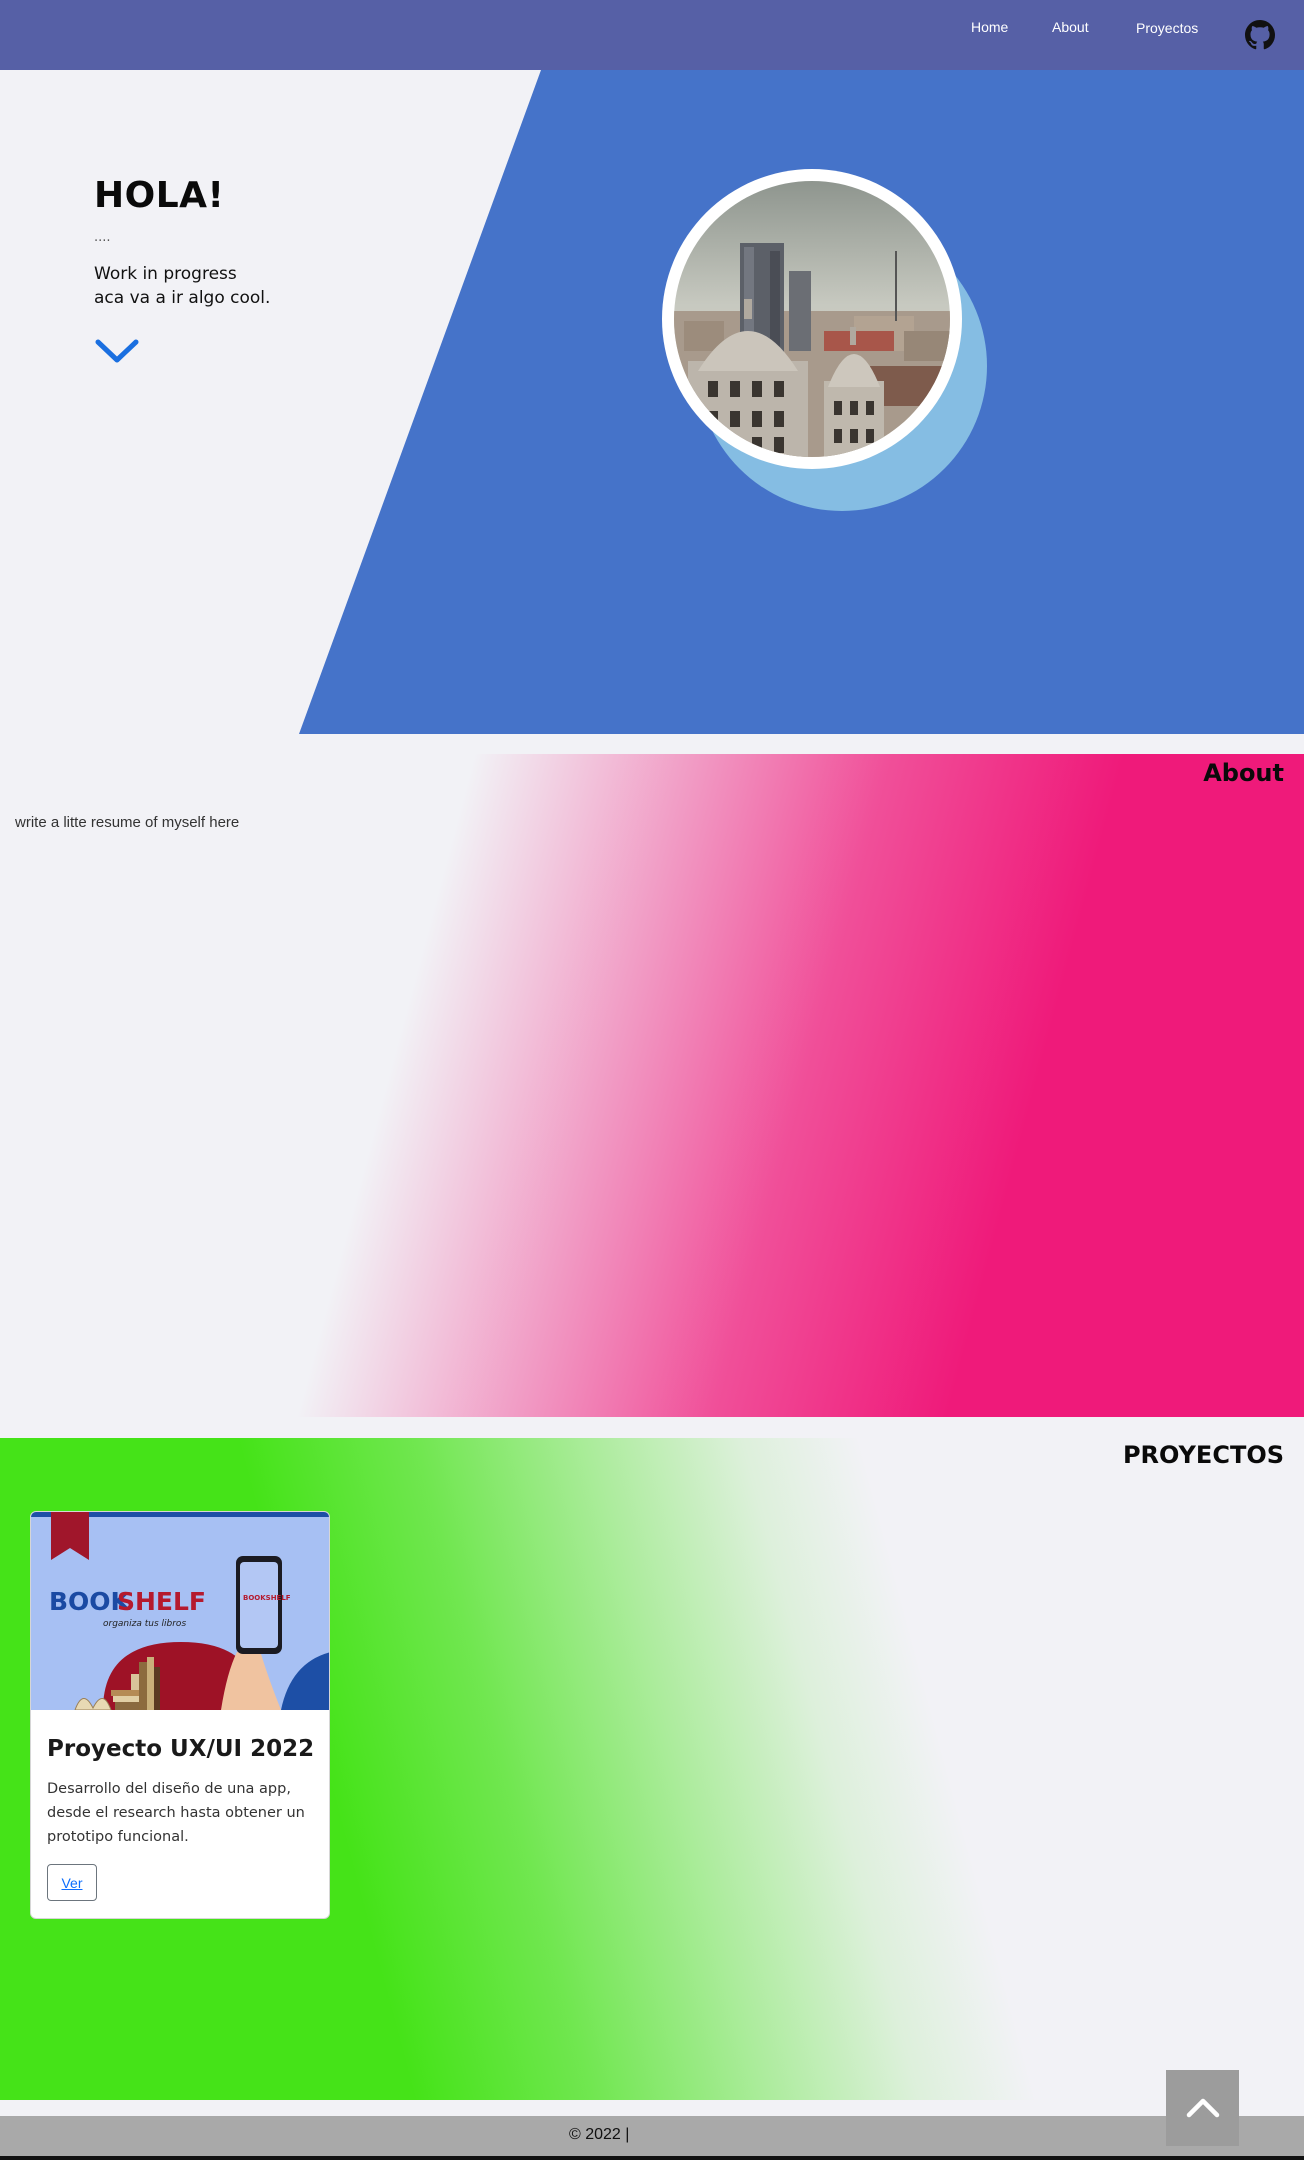 Image resolution: width=1304 pixels, height=2160 pixels. What do you see at coordinates (1243, 773) in the screenshot?
I see `about-title: About` at bounding box center [1243, 773].